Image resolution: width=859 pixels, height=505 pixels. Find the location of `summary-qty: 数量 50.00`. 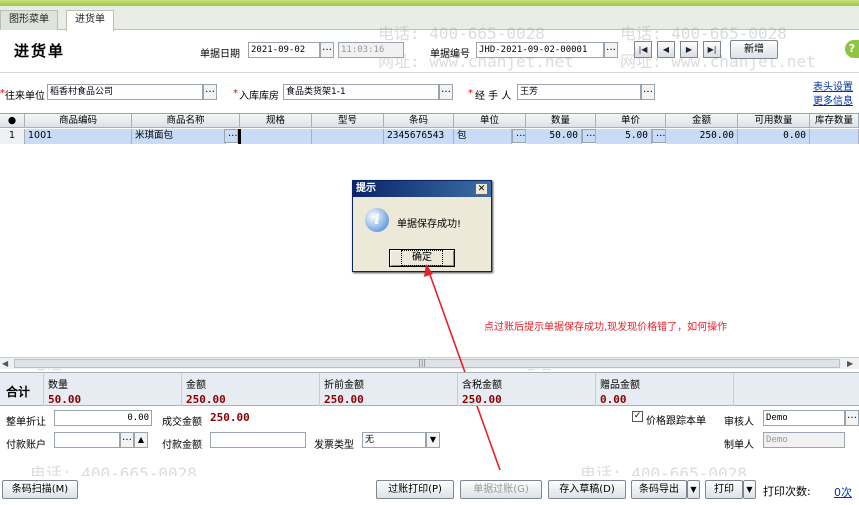

summary-qty: 数量 50.00 is located at coordinates (112, 389).